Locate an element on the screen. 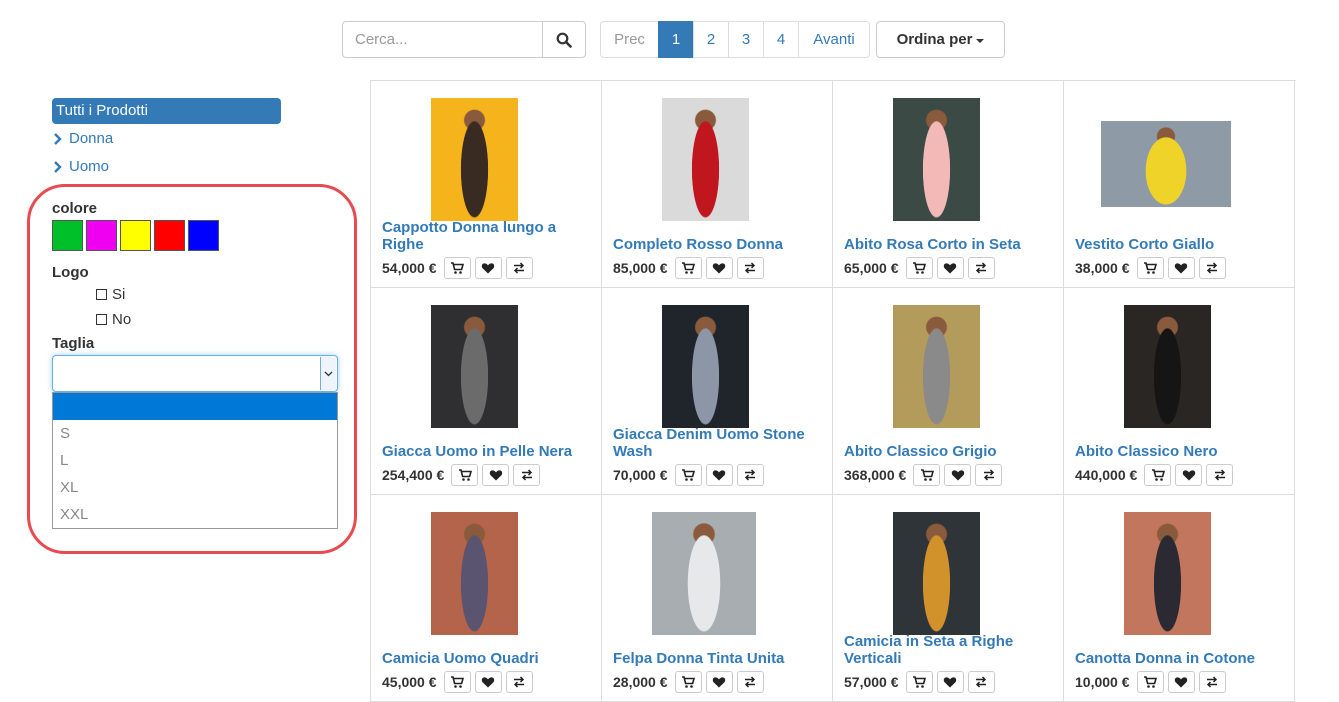 The image size is (1339, 702). product-name: Vestito Corto Giallo is located at coordinates (1179, 244).